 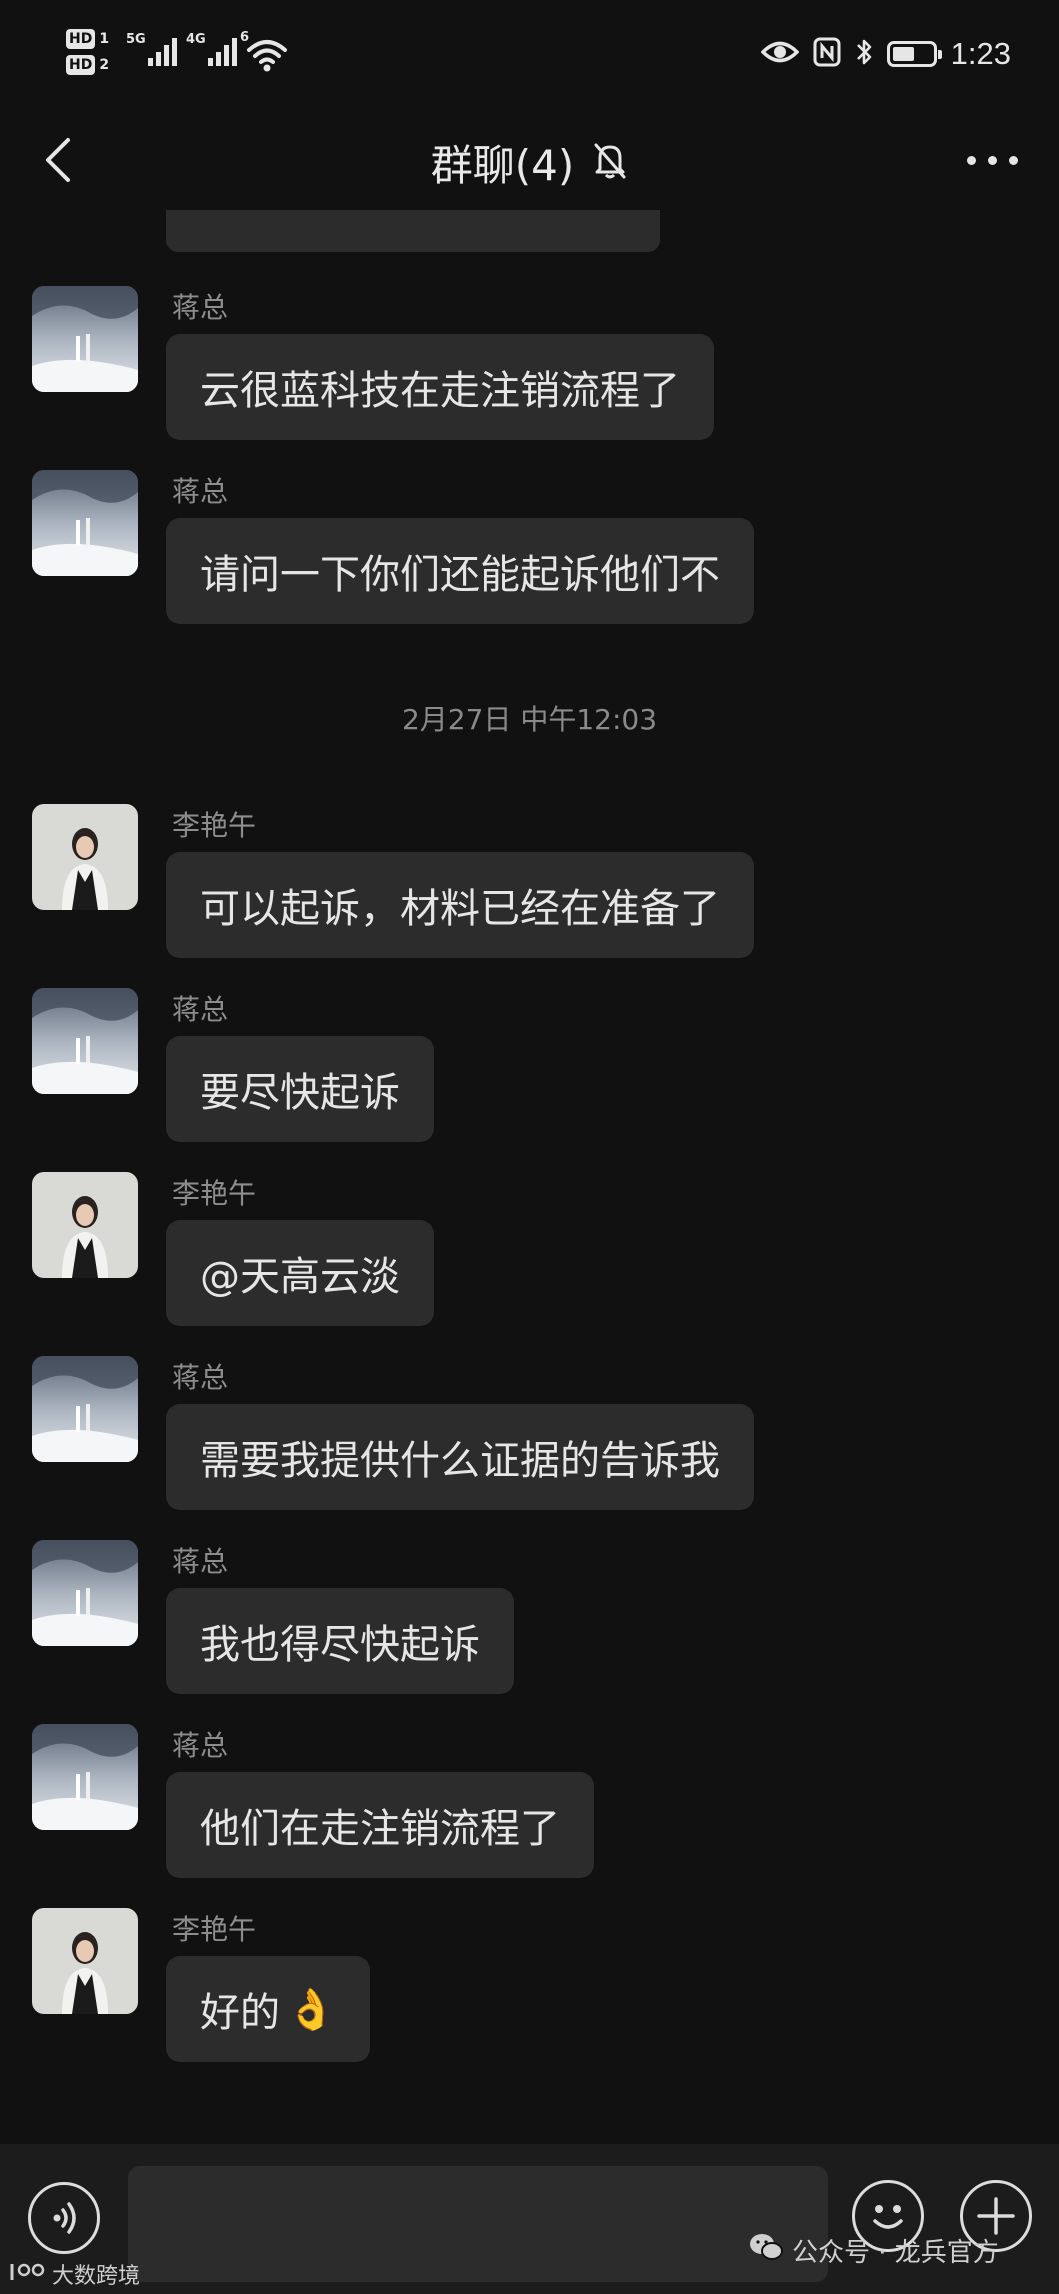 What do you see at coordinates (104, 65) in the screenshot?
I see `sim-number-2: 2` at bounding box center [104, 65].